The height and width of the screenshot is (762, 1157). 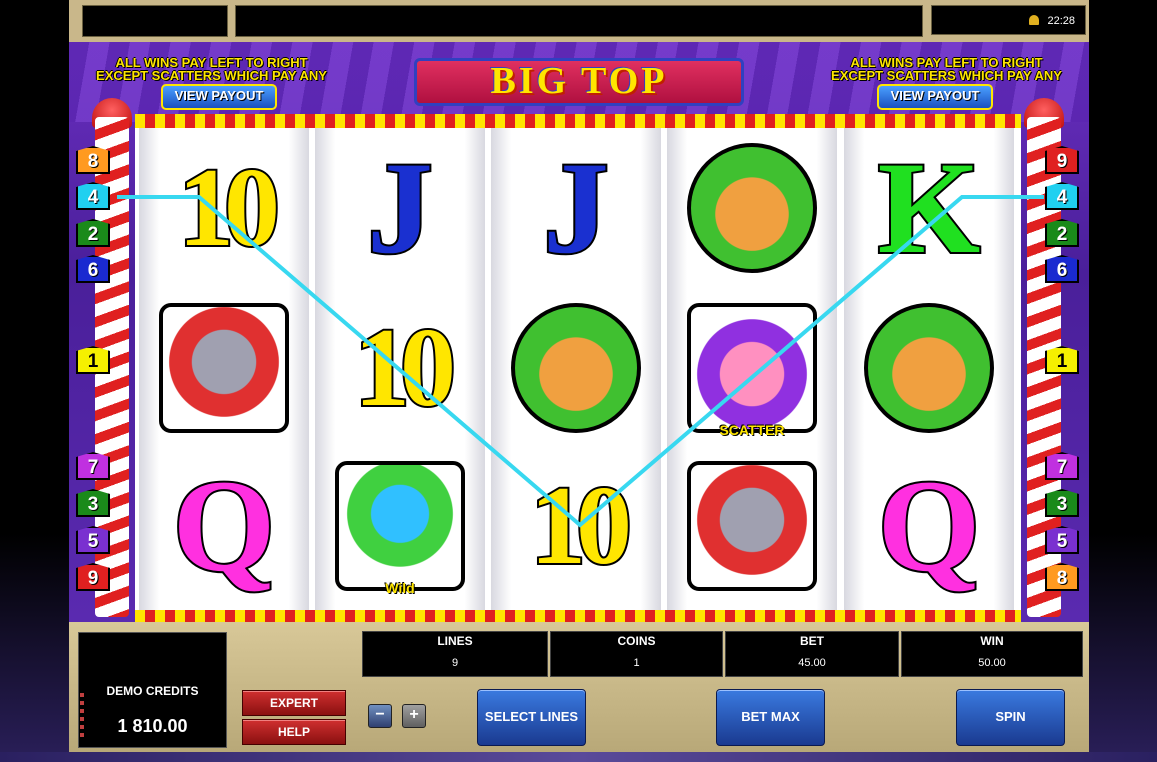 What do you see at coordinates (414, 716) in the screenshot?
I see `lines-plus-button: +` at bounding box center [414, 716].